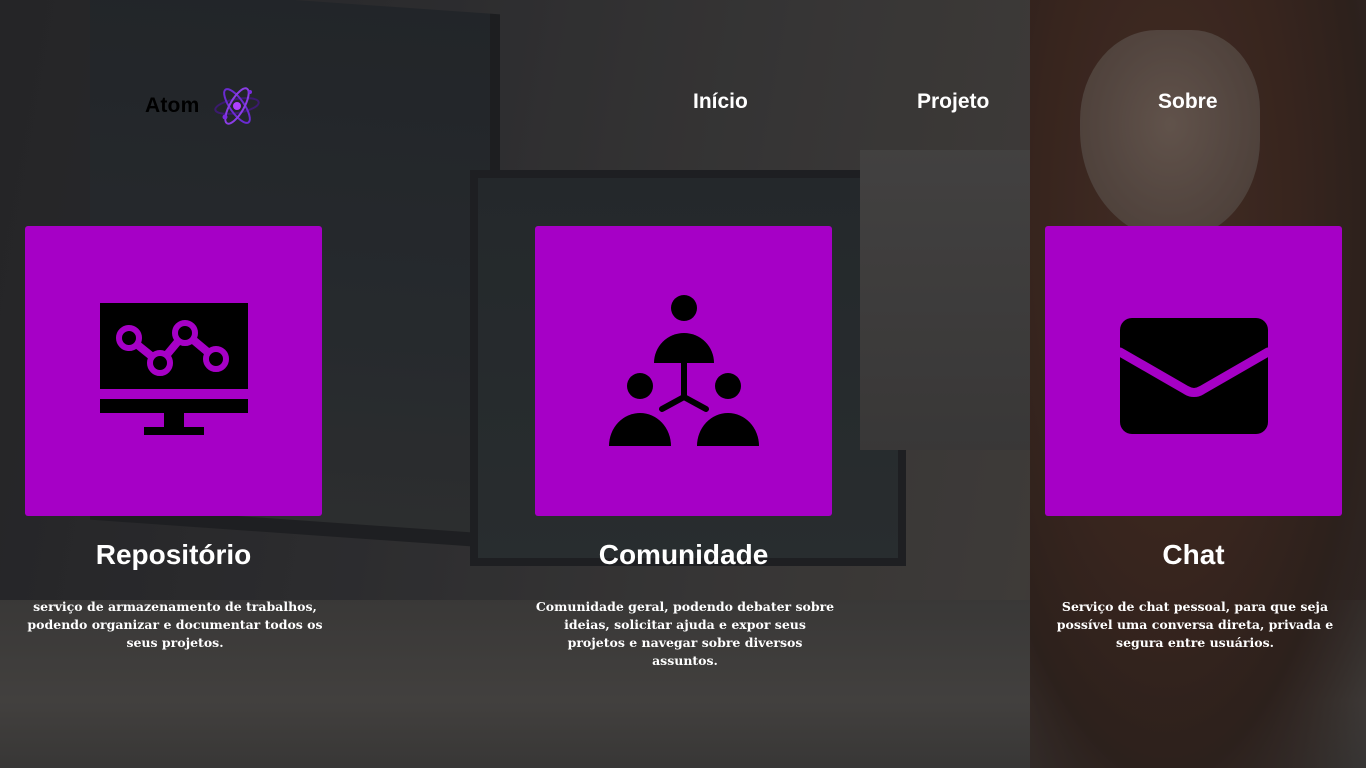 This screenshot has height=768, width=1366. What do you see at coordinates (173, 554) in the screenshot?
I see `card-repositorio-title: Repositório` at bounding box center [173, 554].